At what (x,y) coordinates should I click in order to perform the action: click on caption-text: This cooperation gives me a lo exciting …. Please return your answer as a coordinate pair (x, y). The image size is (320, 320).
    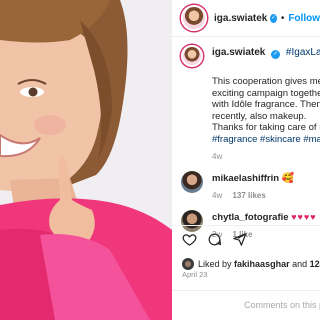
    Looking at the image, I should click on (266, 110).